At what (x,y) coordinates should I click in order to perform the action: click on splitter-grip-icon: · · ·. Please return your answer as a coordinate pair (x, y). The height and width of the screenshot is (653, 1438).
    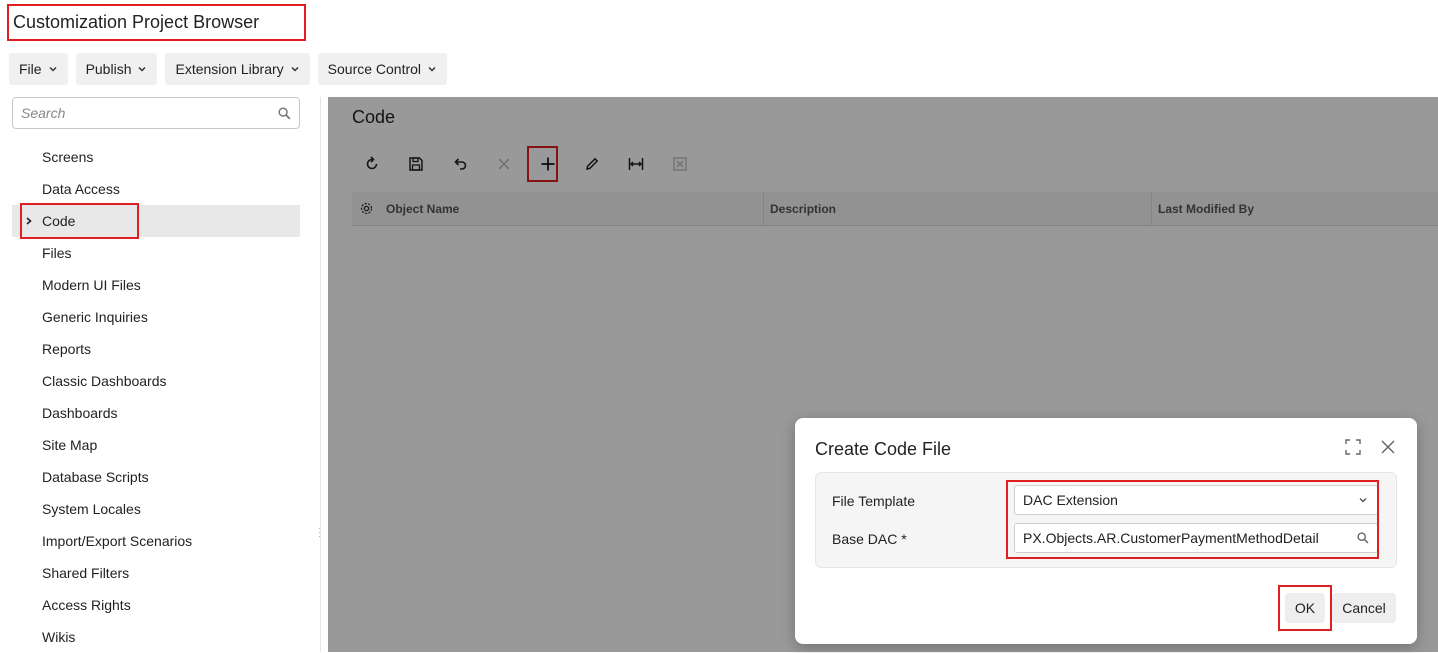
    Looking at the image, I should click on (320, 532).